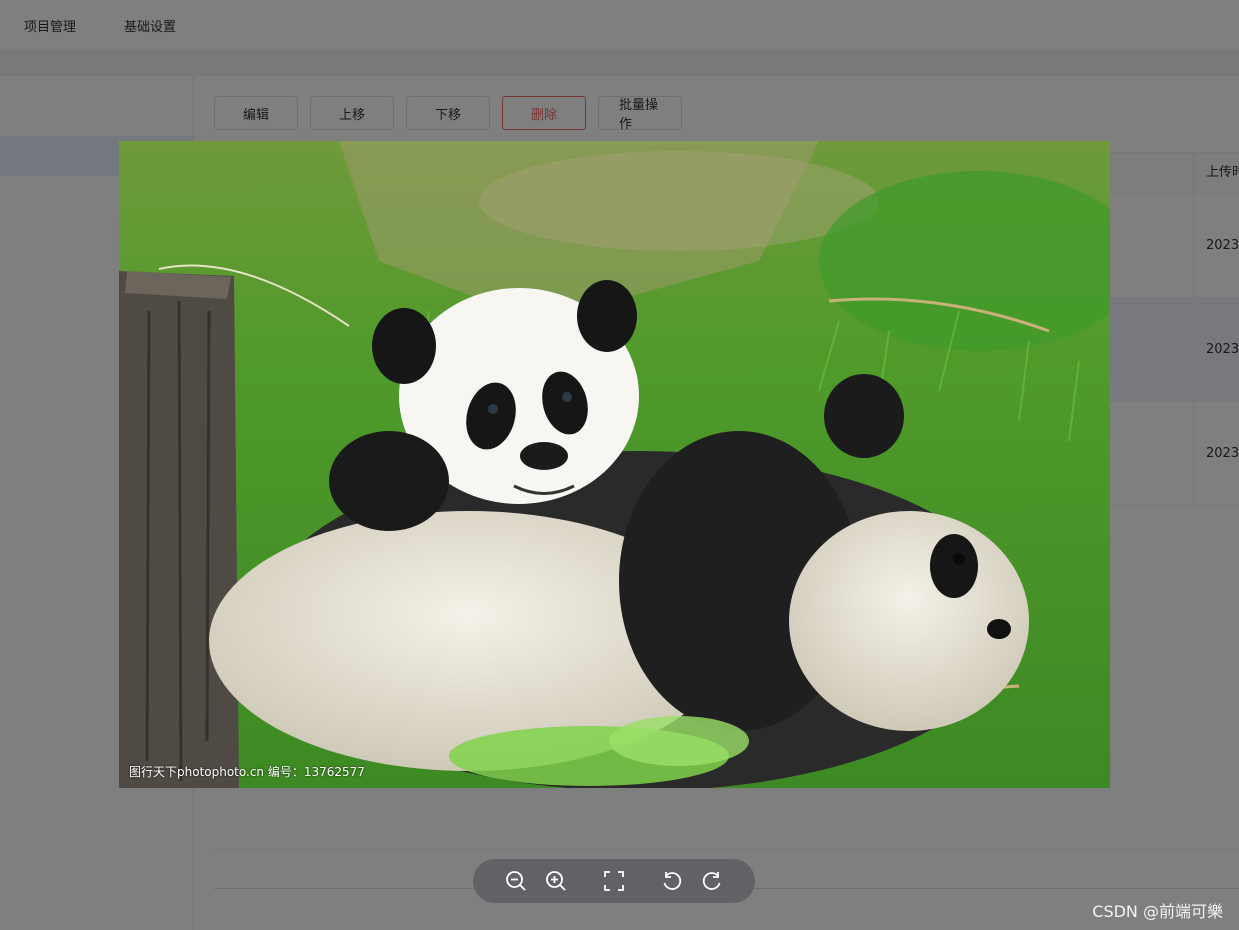 This screenshot has height=930, width=1239. I want to click on rotate-right-button, so click(712, 881).